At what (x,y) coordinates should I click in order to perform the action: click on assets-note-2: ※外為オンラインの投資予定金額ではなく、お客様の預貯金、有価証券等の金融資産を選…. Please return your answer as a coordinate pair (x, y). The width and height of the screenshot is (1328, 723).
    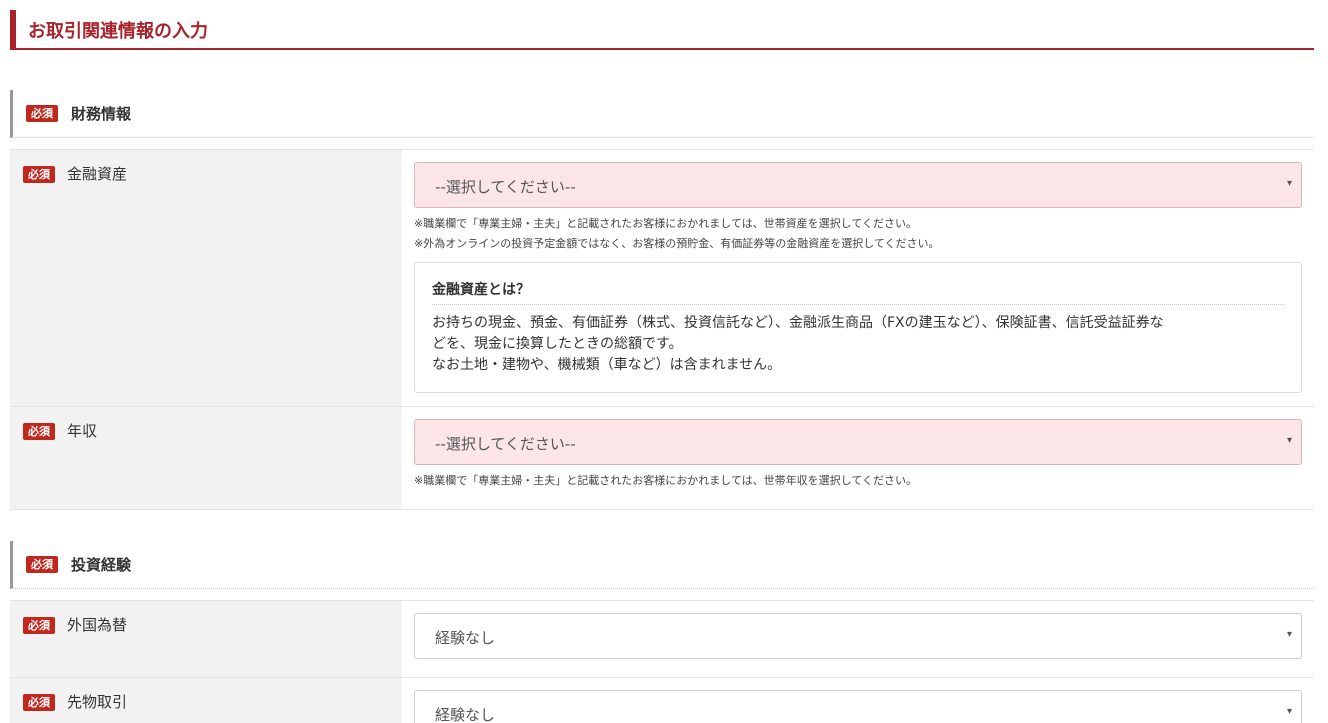
    Looking at the image, I should click on (677, 243).